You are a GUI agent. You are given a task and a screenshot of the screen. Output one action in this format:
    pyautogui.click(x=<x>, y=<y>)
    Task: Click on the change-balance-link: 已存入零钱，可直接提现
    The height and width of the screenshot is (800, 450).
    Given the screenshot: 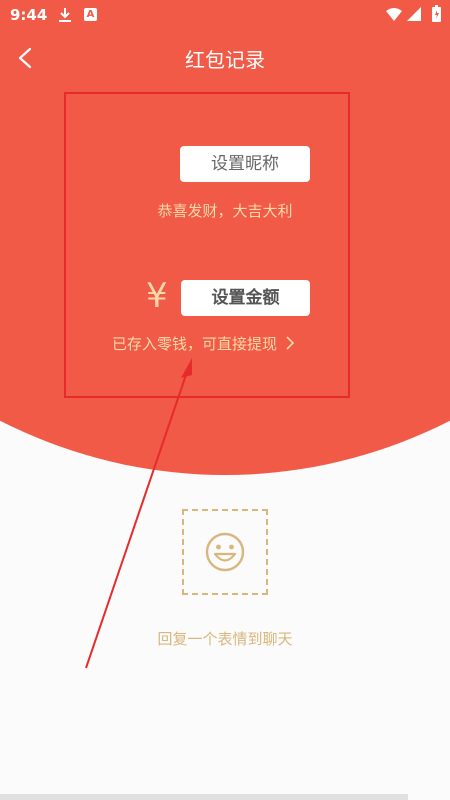 What is the action you would take?
    pyautogui.click(x=227, y=343)
    